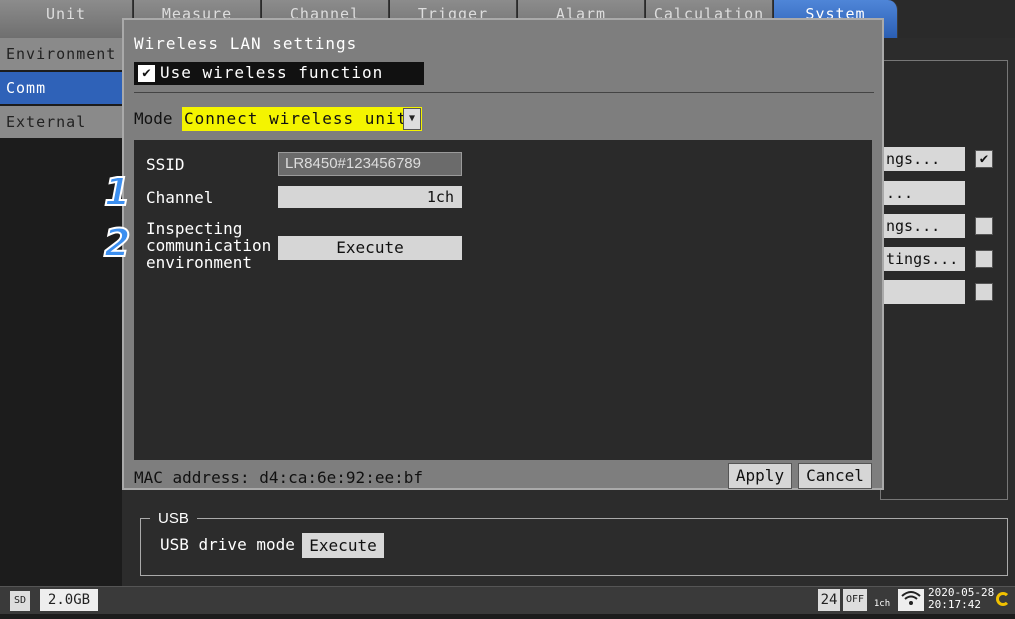 The image size is (1015, 619). Describe the element at coordinates (272, 72) in the screenshot. I see `use-wireless-label: Use wireless function` at that location.